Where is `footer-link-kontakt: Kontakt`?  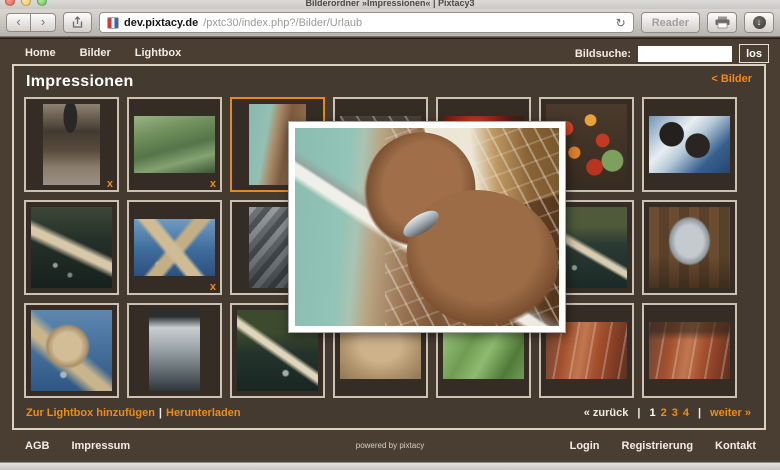 footer-link-kontakt: Kontakt is located at coordinates (735, 446).